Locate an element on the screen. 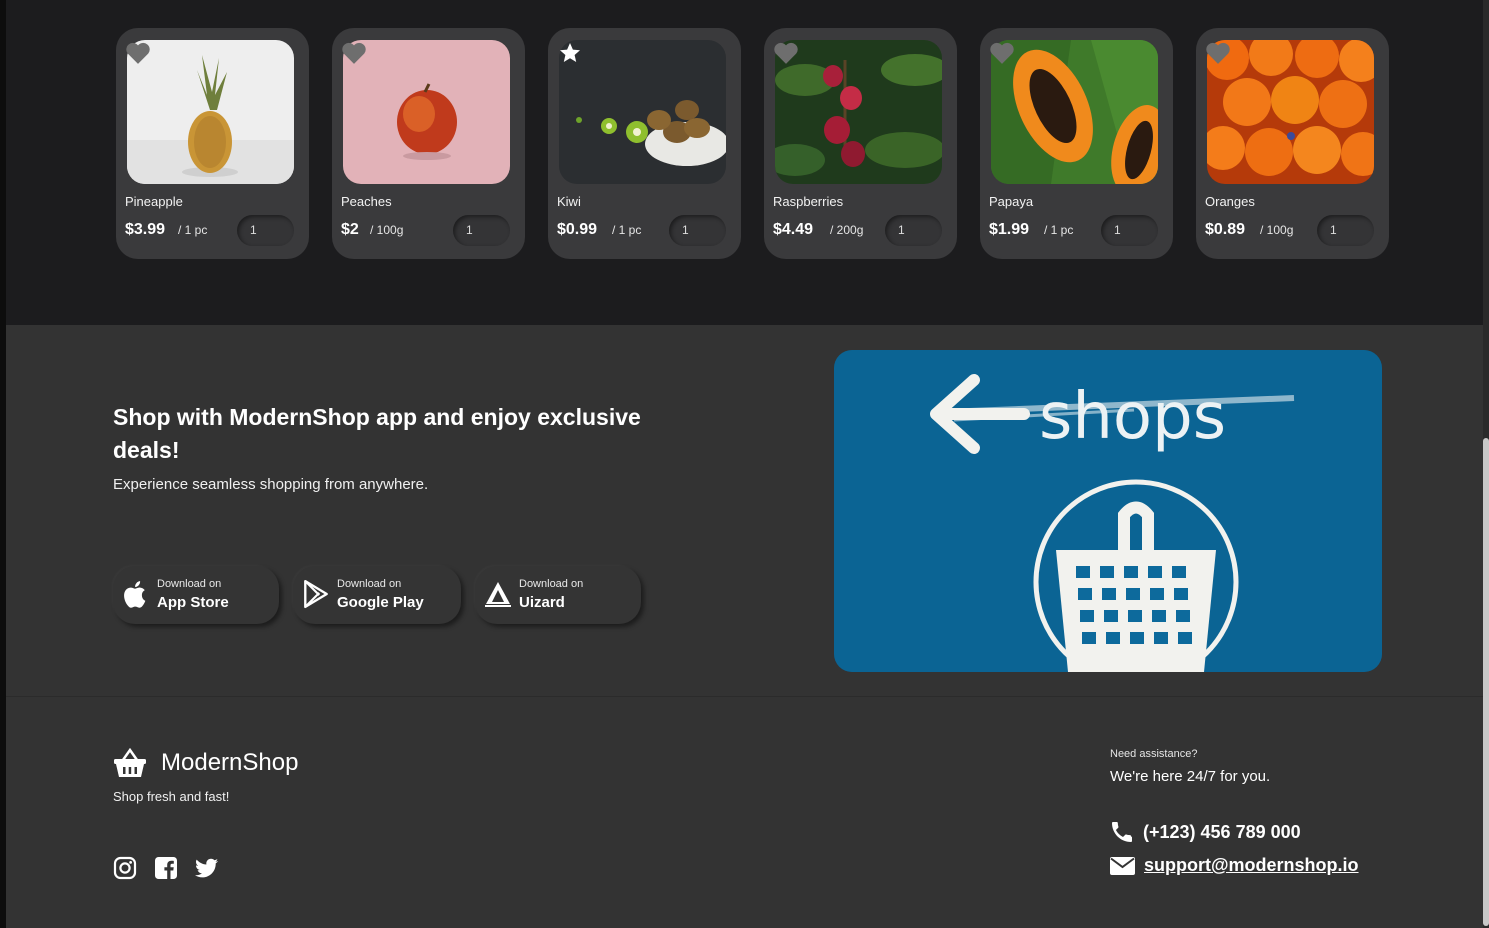 Image resolution: width=1489 pixels, height=928 pixels. kiwi-image is located at coordinates (642, 112).